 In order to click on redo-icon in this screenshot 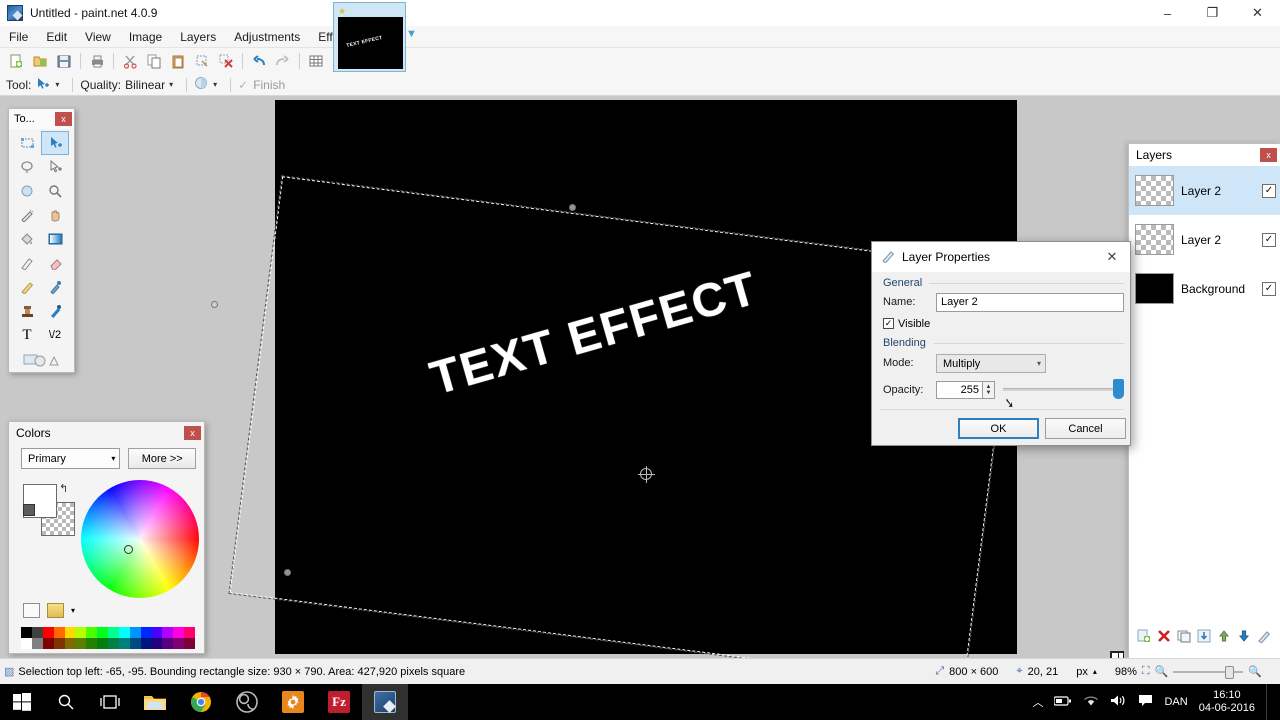, I will do `click(283, 61)`.